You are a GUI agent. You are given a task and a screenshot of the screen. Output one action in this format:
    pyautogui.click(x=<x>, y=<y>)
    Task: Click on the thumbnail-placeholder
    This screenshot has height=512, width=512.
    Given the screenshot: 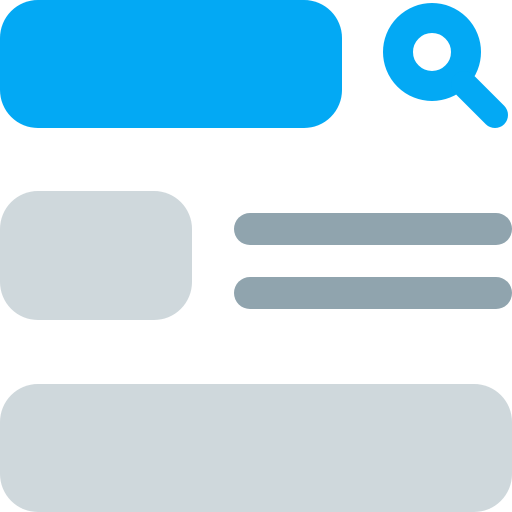 What is the action you would take?
    pyautogui.click(x=96, y=255)
    